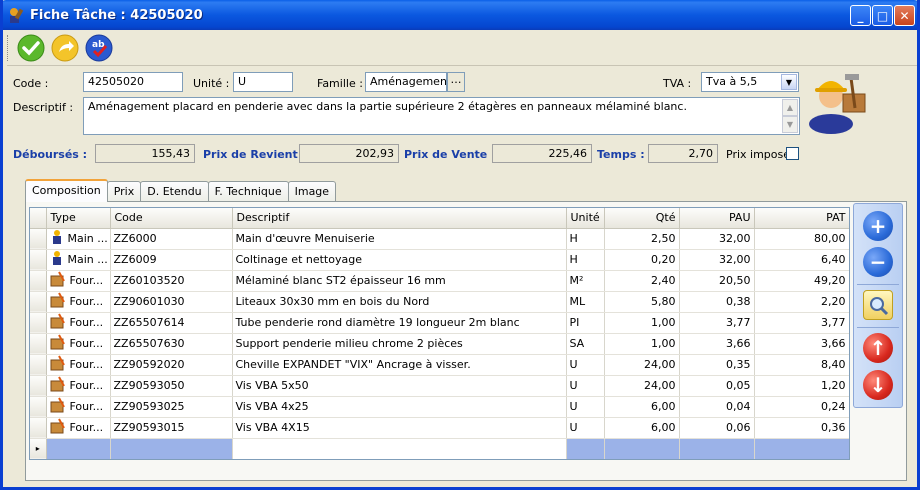 This screenshot has width=920, height=490. Describe the element at coordinates (171, 302) in the screenshot. I see `cell-code: ZZ90601030` at that location.